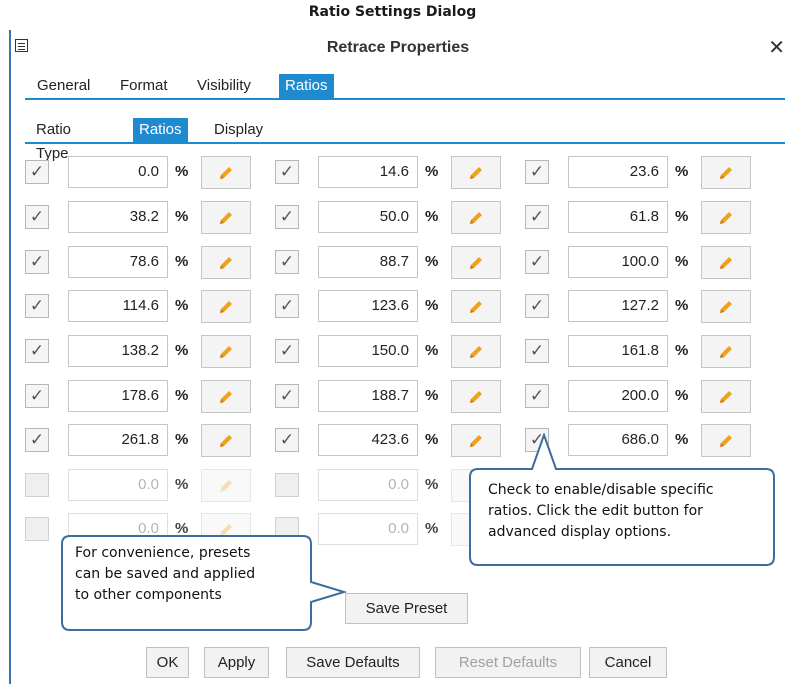 This screenshot has width=785, height=684. I want to click on tab-ratios: Ratios, so click(306, 86).